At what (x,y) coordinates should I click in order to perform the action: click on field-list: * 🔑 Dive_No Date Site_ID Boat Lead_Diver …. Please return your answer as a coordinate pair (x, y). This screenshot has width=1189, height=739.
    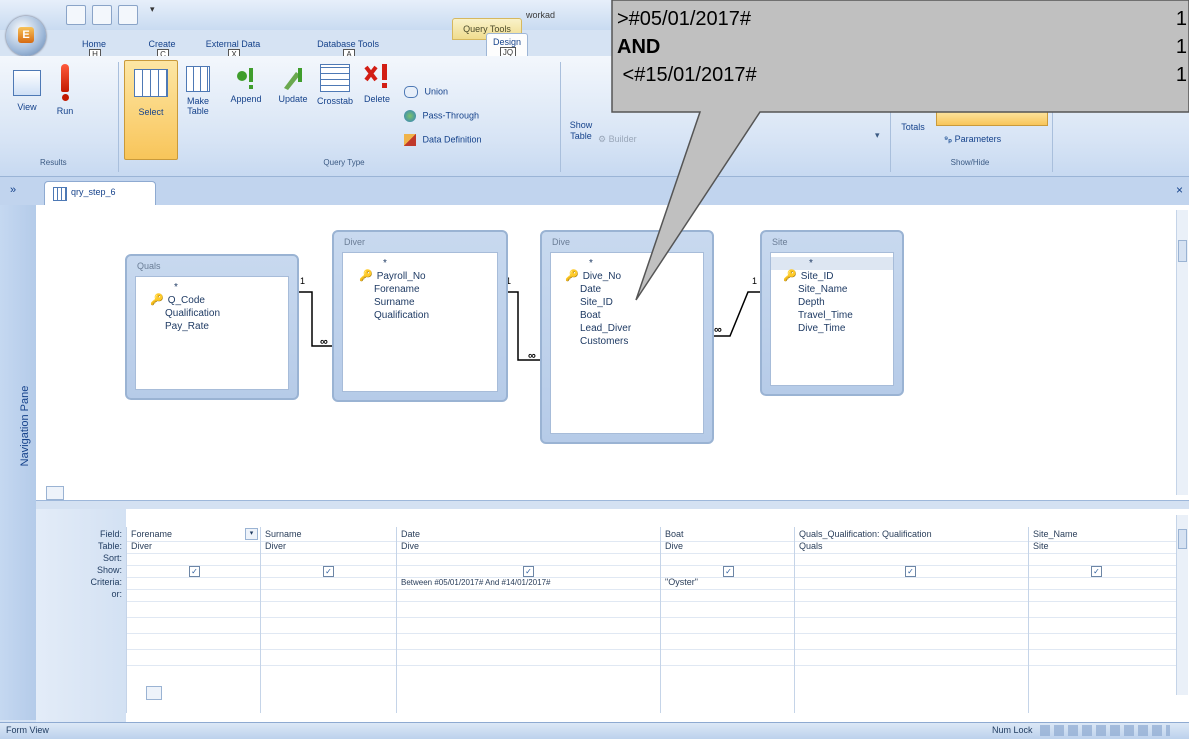
    Looking at the image, I should click on (627, 343).